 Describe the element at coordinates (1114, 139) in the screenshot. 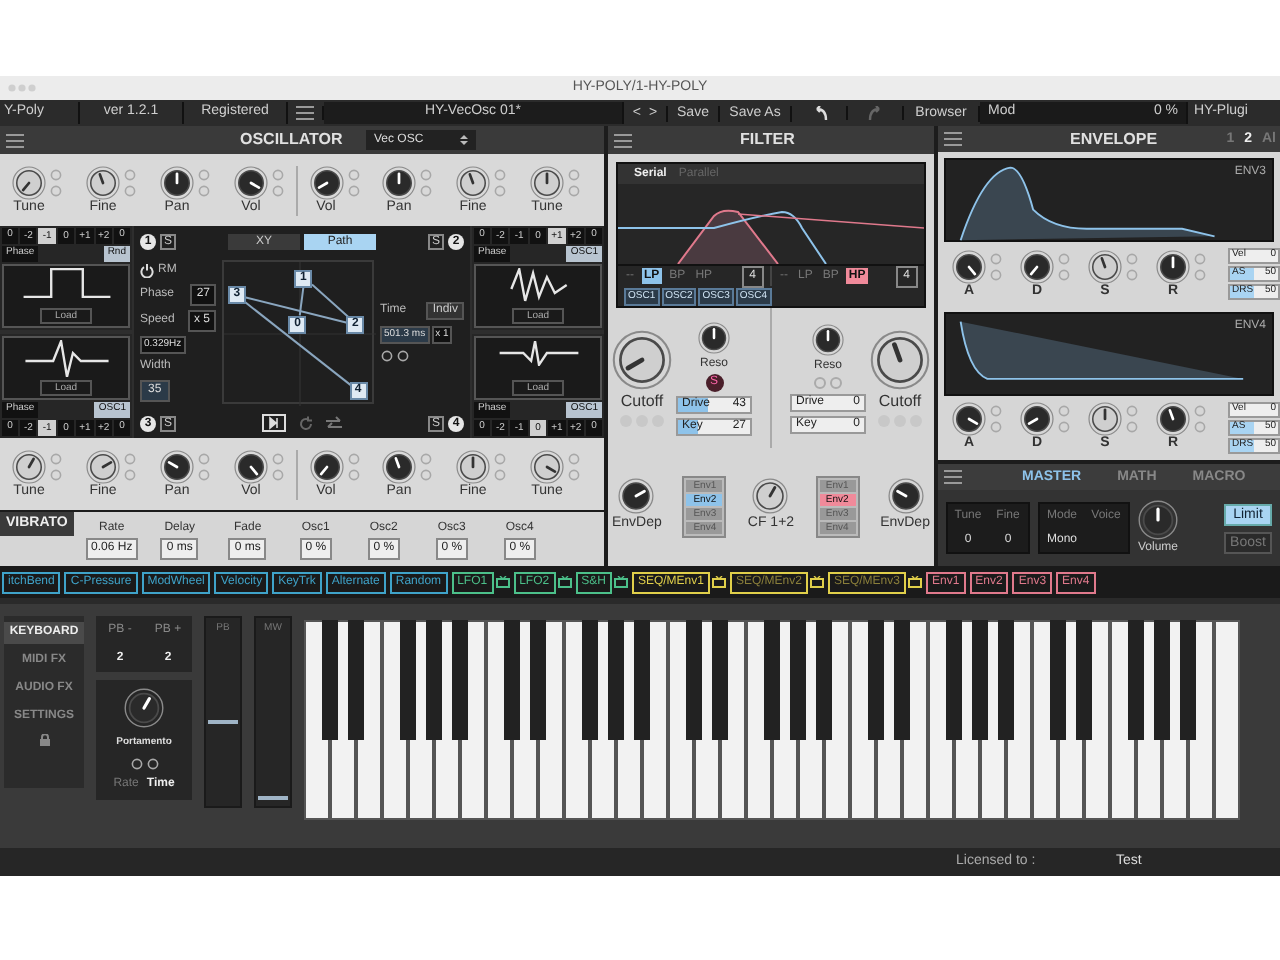

I see `panel-title: ENVELOPE` at that location.